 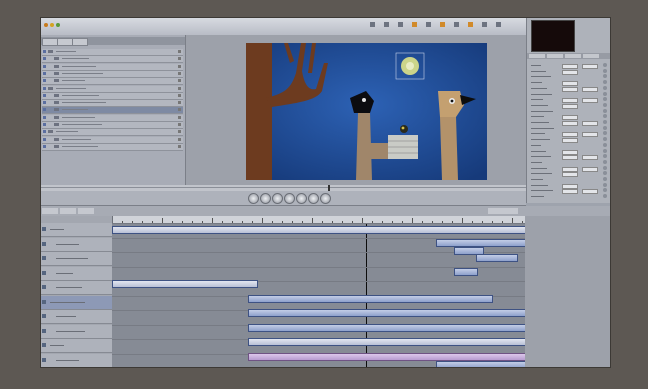 I want to click on tab-layers, so click(x=50, y=42).